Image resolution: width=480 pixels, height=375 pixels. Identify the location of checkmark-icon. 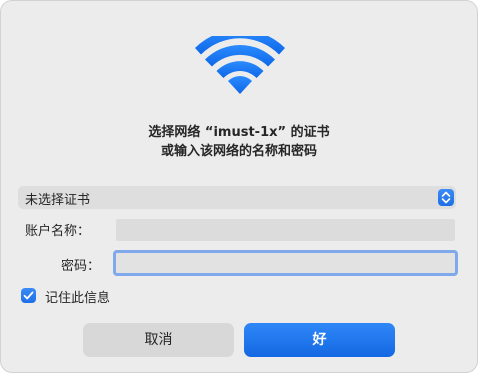
(28, 295).